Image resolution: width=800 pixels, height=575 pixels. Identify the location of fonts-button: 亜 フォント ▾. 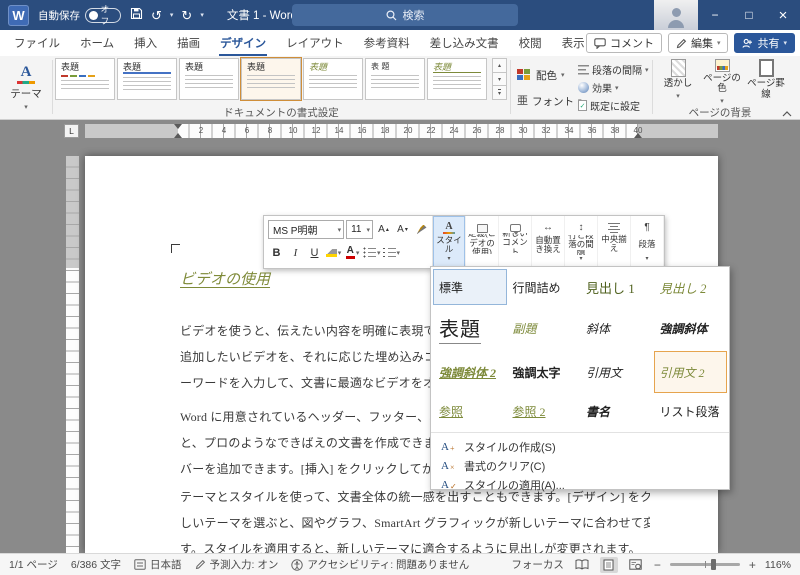
(549, 101).